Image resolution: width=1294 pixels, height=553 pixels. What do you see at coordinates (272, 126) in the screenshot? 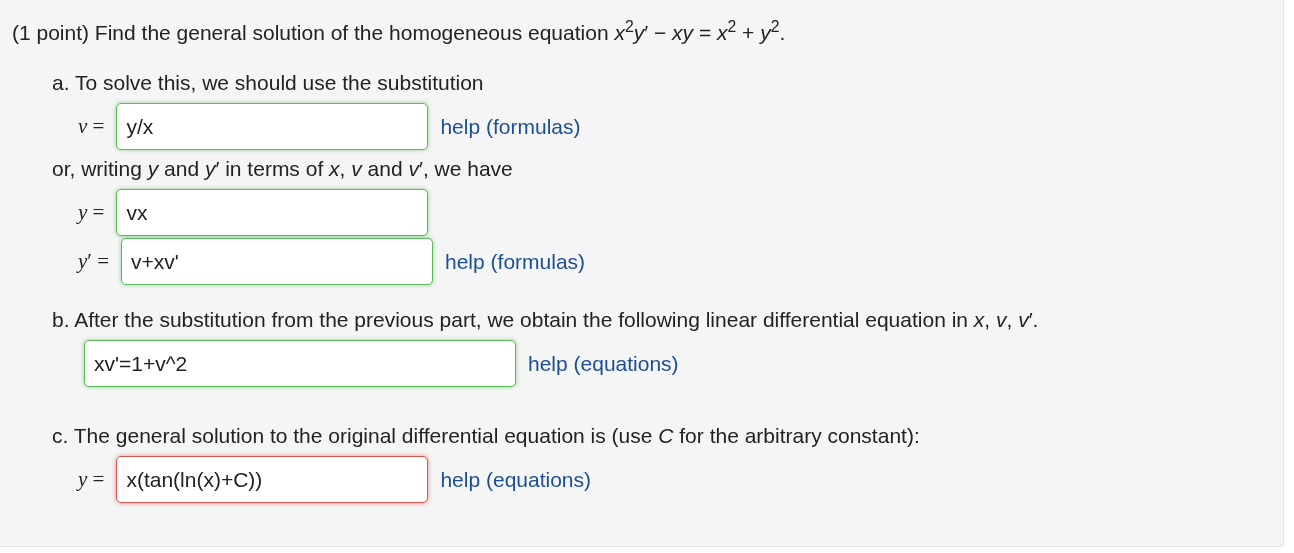
I see `answer-field: y/x` at bounding box center [272, 126].